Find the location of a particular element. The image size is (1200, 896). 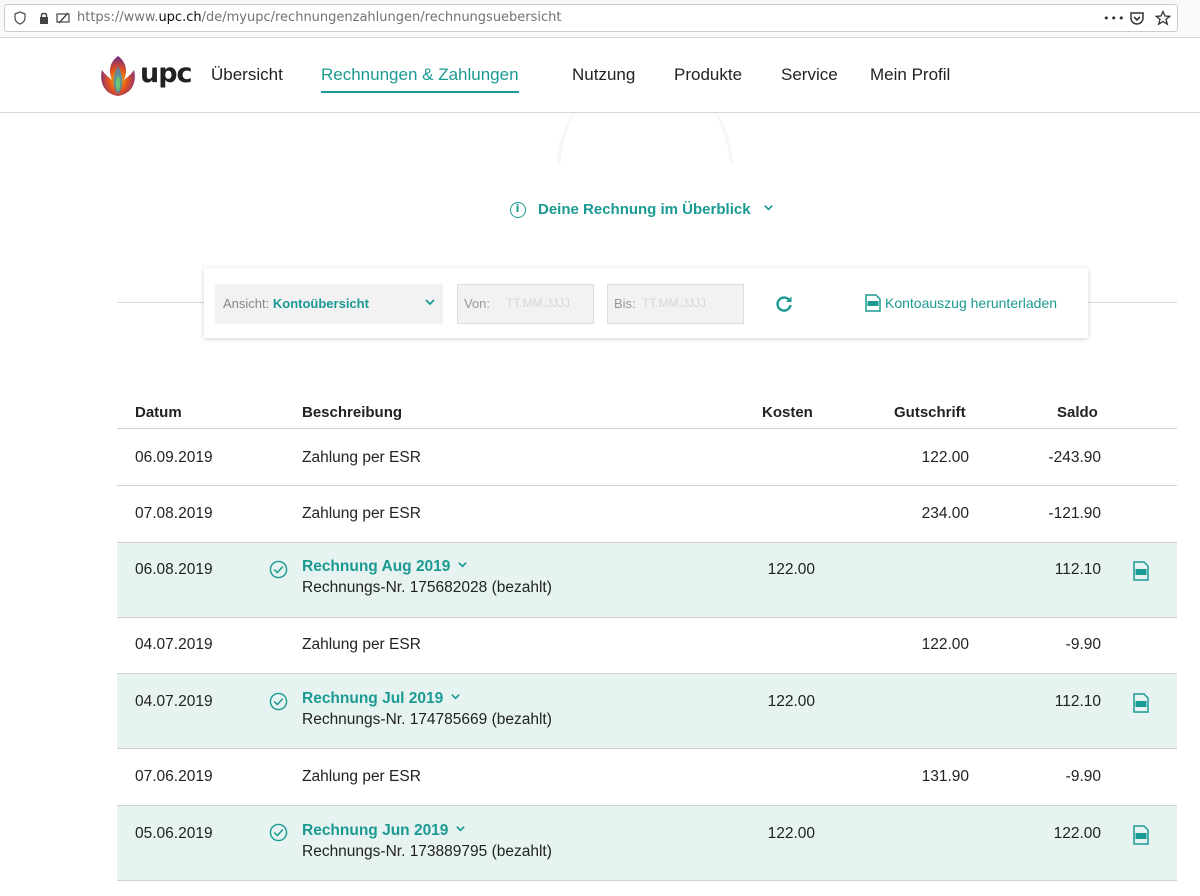

row-credit: 234.00 is located at coordinates (945, 513).